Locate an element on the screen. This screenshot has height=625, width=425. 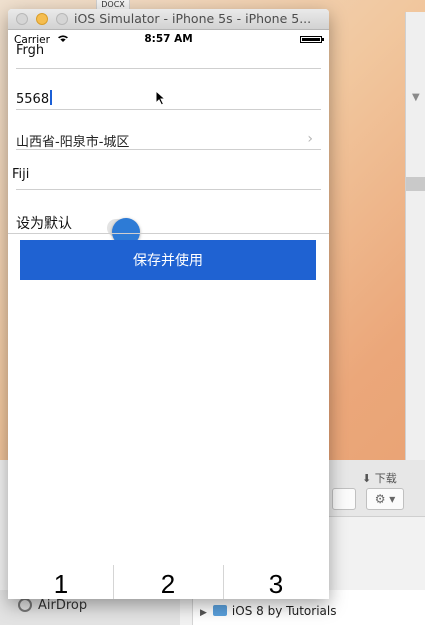
disclosure-triangle-icon: ▼ is located at coordinates (416, 97).